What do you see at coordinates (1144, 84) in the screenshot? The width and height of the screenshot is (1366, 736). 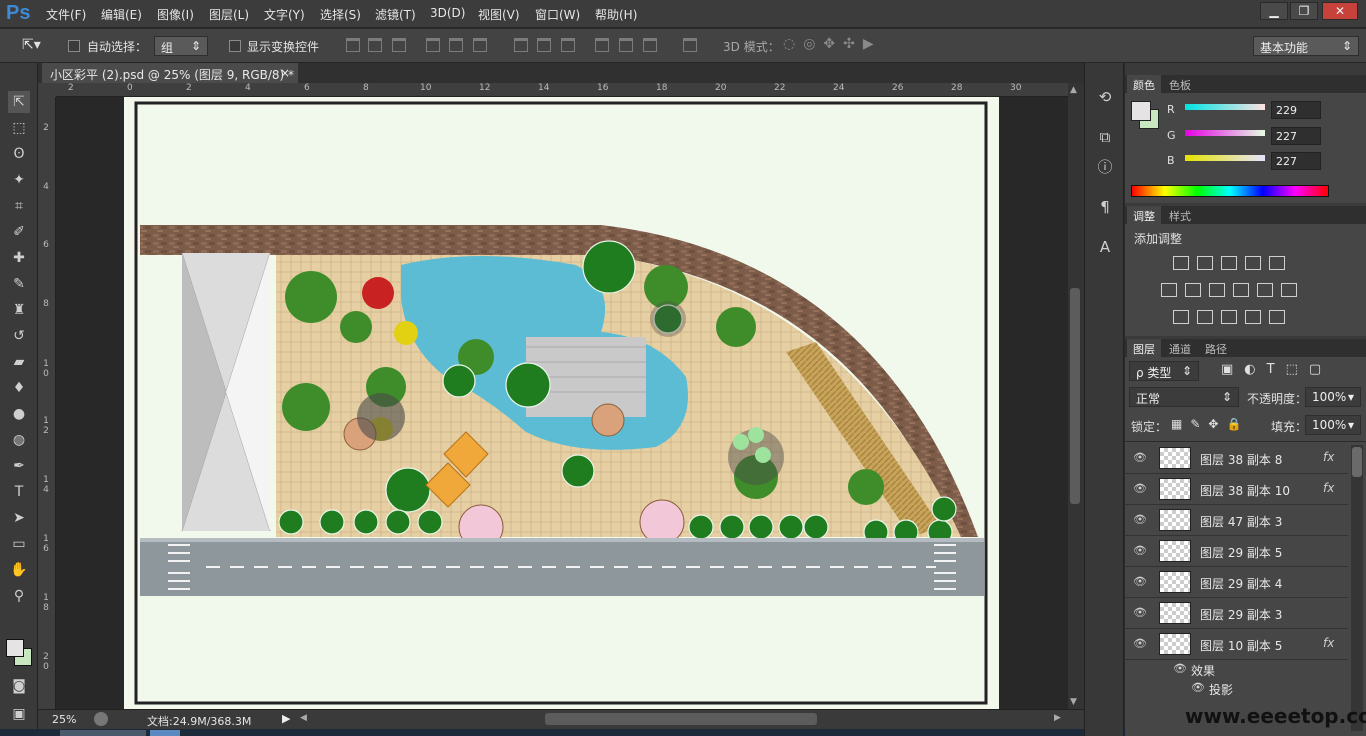 I see `tab-color: 颜色` at bounding box center [1144, 84].